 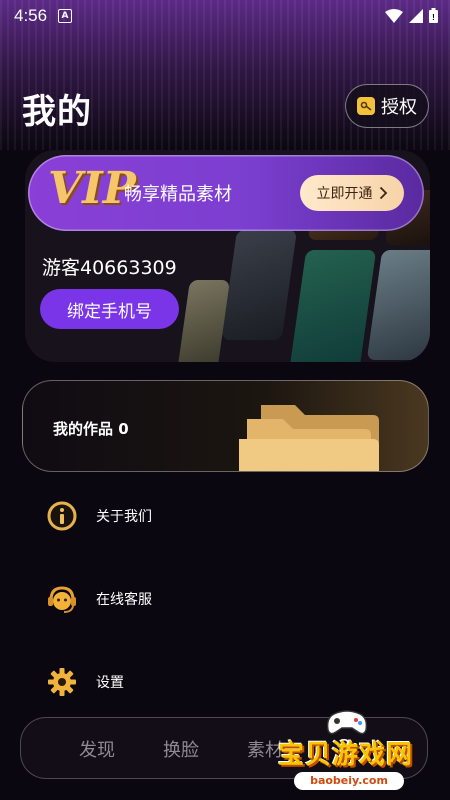 I want to click on key-icon, so click(x=366, y=106).